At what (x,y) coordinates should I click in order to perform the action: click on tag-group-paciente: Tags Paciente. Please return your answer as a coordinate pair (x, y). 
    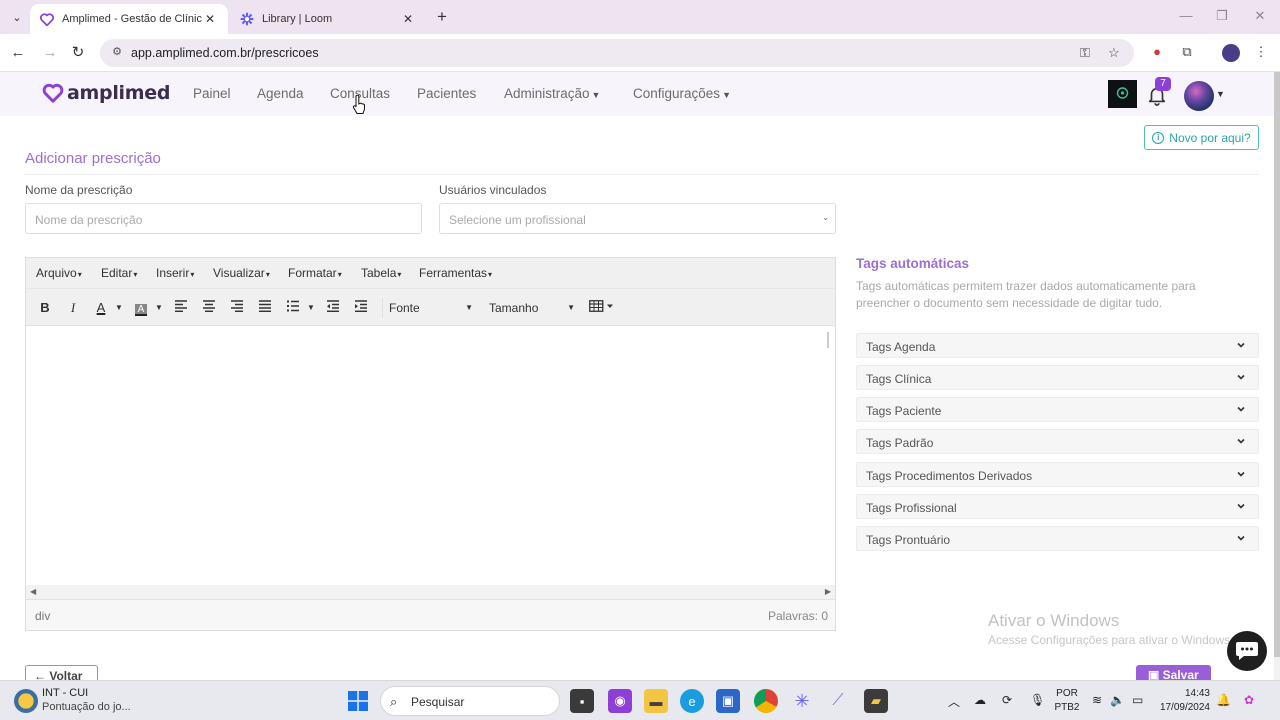
    Looking at the image, I should click on (1057, 409).